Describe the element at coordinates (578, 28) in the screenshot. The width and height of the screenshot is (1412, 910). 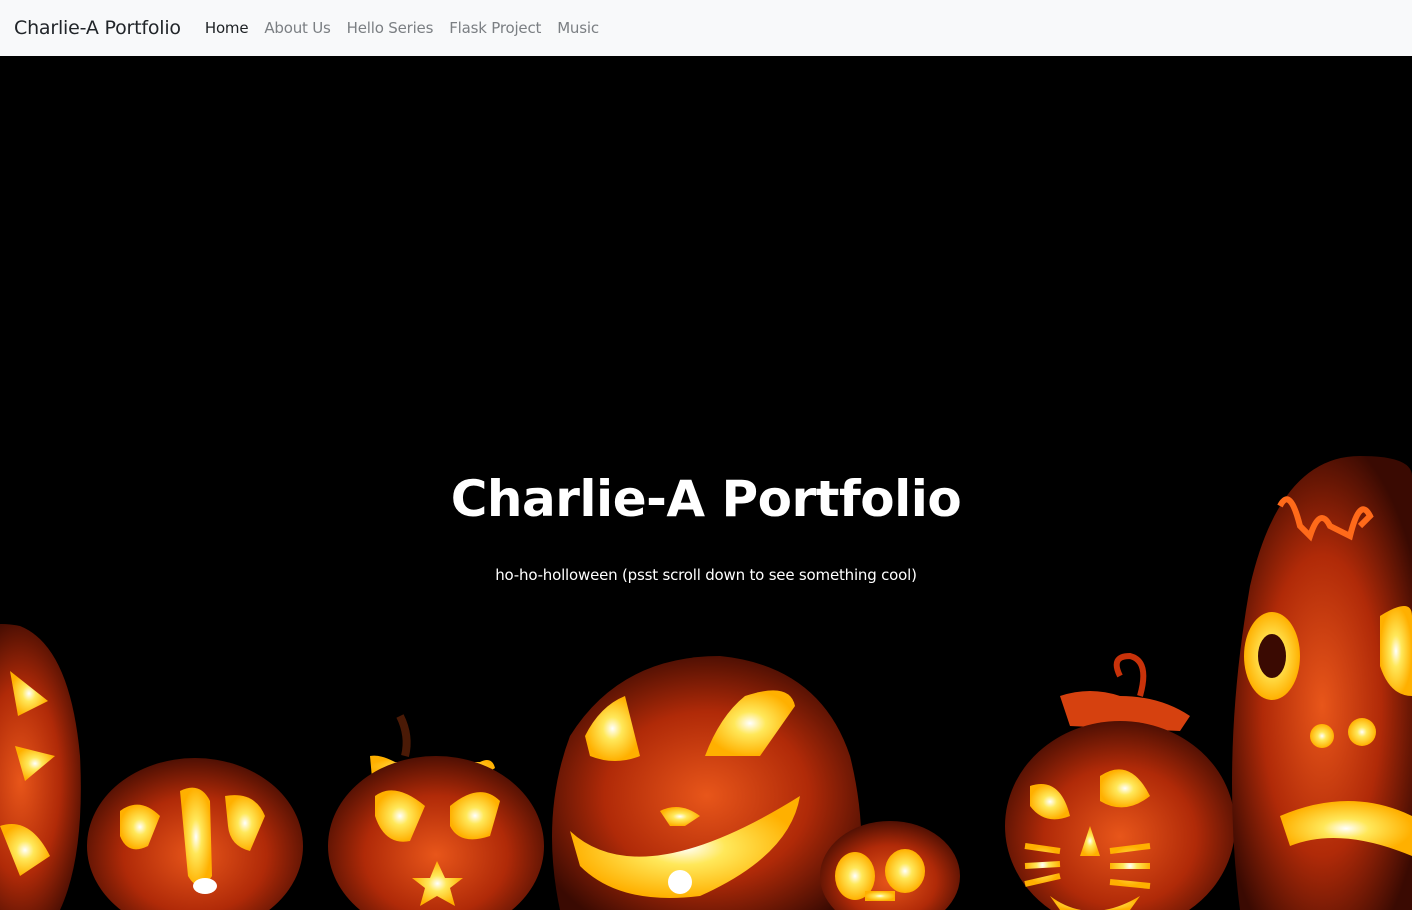
I see `nav-link-music: Music` at that location.